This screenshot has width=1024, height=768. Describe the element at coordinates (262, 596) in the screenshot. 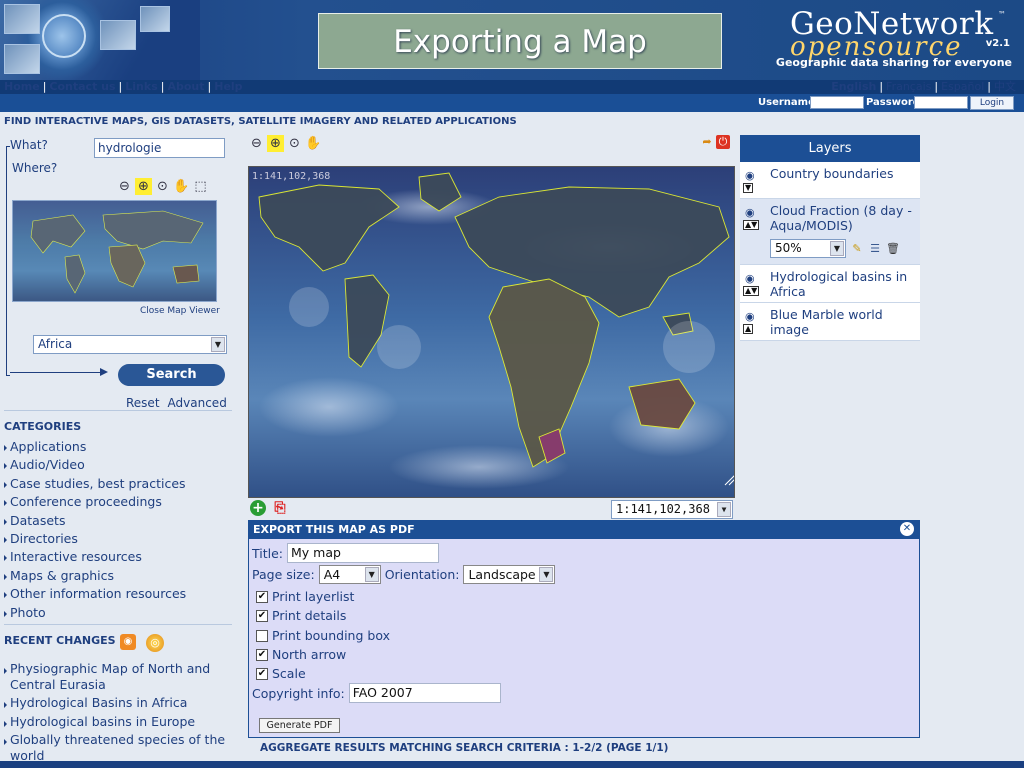

I see `print-layerlist-checkbox: ✔` at that location.